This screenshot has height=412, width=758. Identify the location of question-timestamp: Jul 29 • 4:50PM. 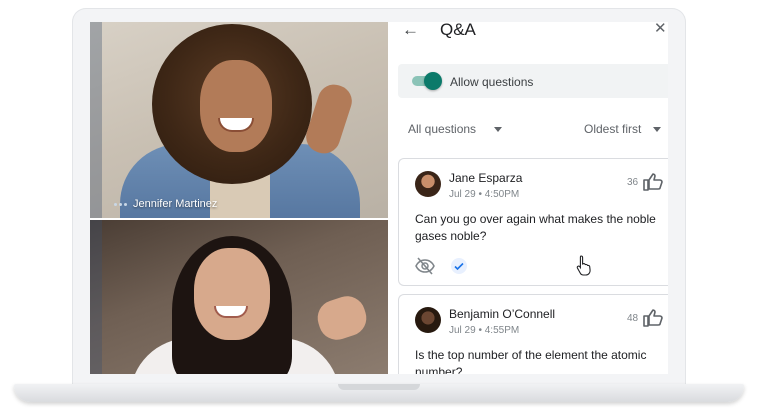
(484, 194).